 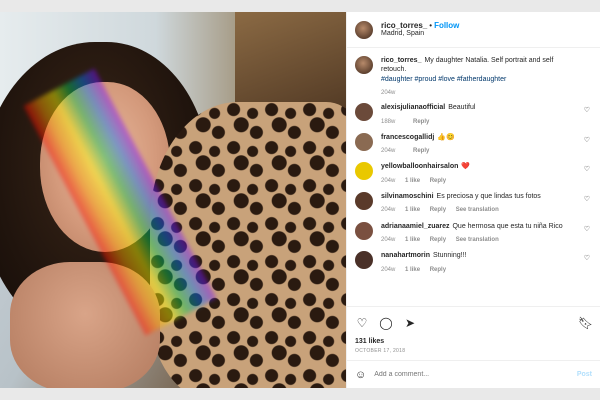 What do you see at coordinates (446, 25) in the screenshot?
I see `follow-button: Follow` at bounding box center [446, 25].